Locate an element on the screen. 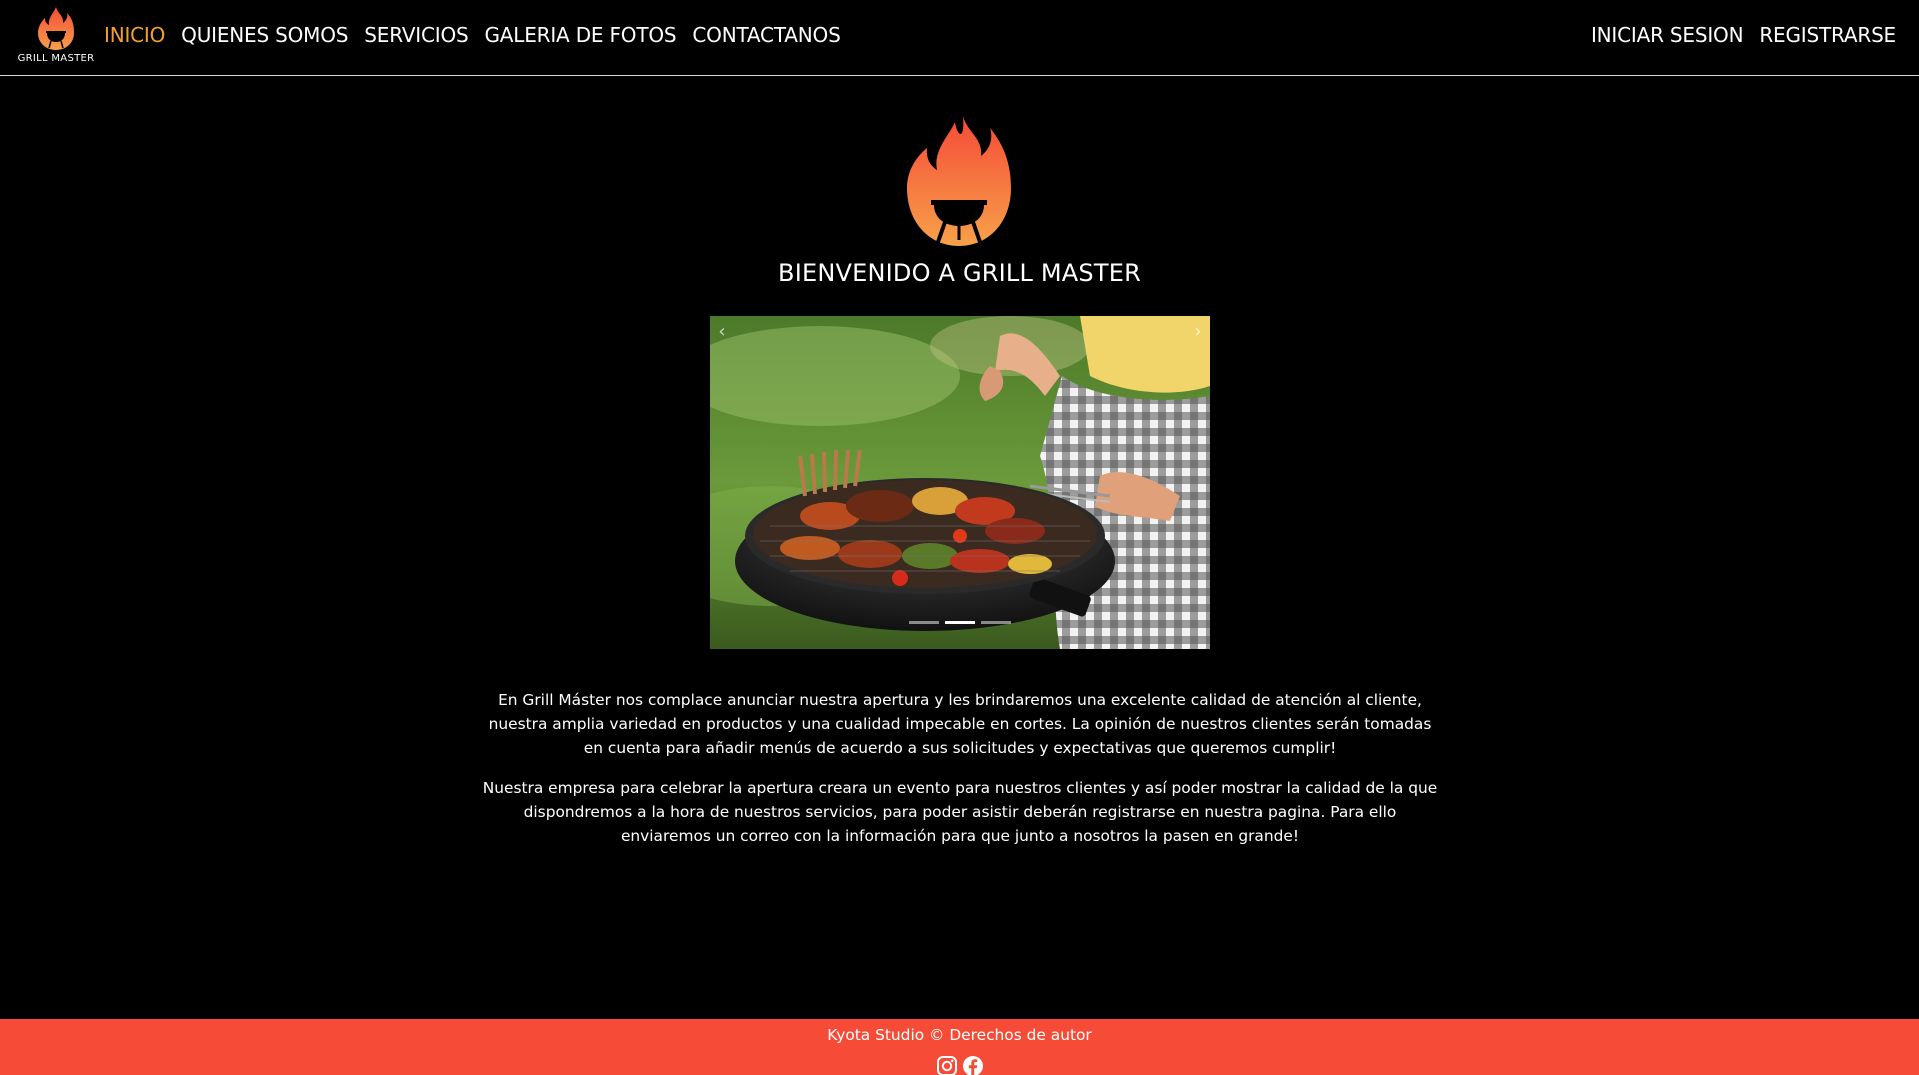 This screenshot has height=1075, width=1919. page-title: BIENVENIDO A GRILL MASTER is located at coordinates (959, 273).